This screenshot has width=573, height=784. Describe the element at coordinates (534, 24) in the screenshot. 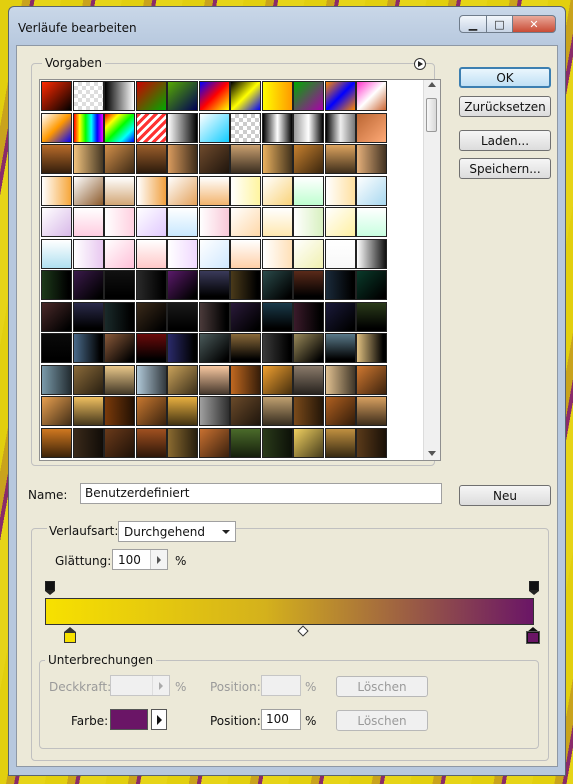

I see `close-button: ✕` at that location.